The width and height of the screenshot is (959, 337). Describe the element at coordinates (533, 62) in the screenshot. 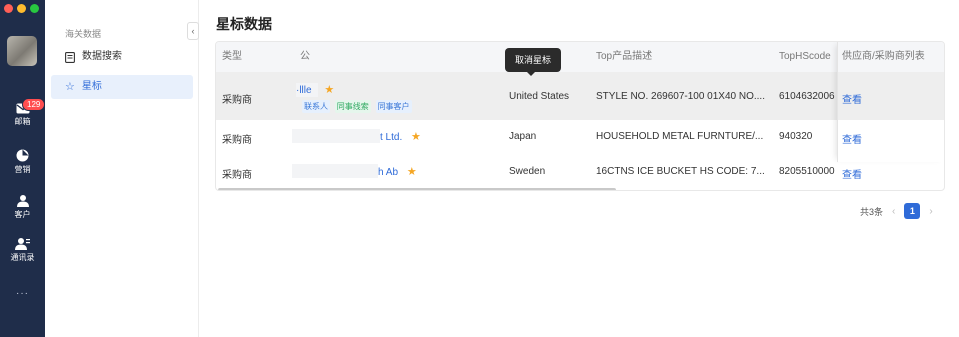

I see `unstar-tooltip: 取消星标` at that location.